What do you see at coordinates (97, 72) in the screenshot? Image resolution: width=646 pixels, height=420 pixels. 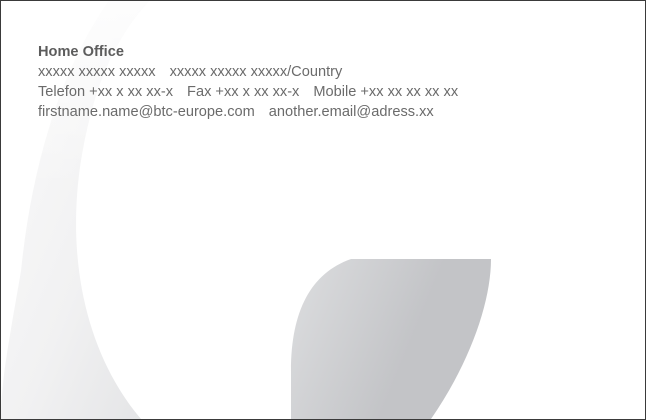 I see `address-street: xxxxx xxxxx xxxxx` at bounding box center [97, 72].